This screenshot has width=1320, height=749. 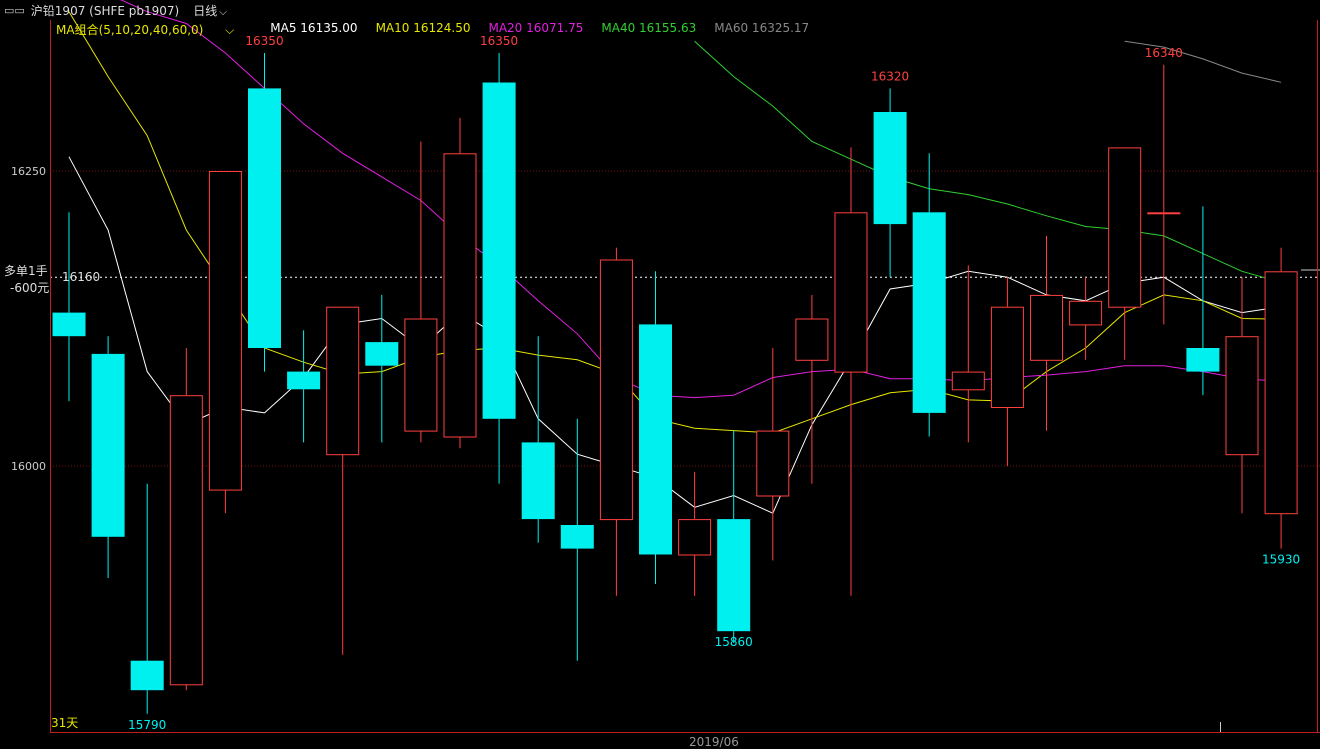 What do you see at coordinates (28, 171) in the screenshot?
I see `y-tick-label: 16250` at bounding box center [28, 171].